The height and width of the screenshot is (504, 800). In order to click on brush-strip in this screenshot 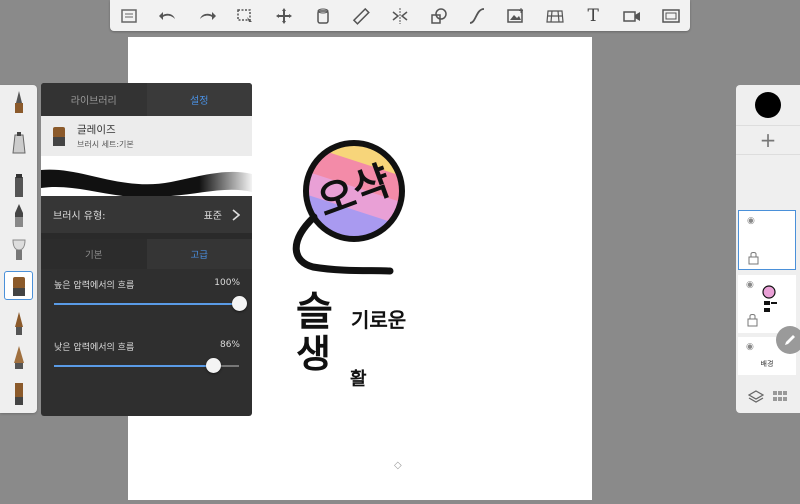, I will do `click(18, 249)`.